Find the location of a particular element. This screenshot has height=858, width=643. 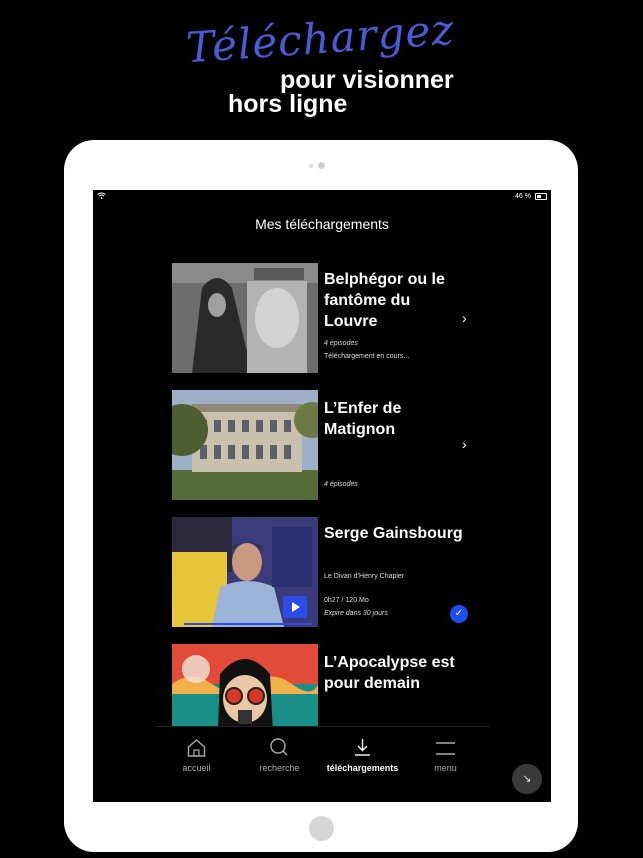

tab-accueil: accueil is located at coordinates (196, 755).